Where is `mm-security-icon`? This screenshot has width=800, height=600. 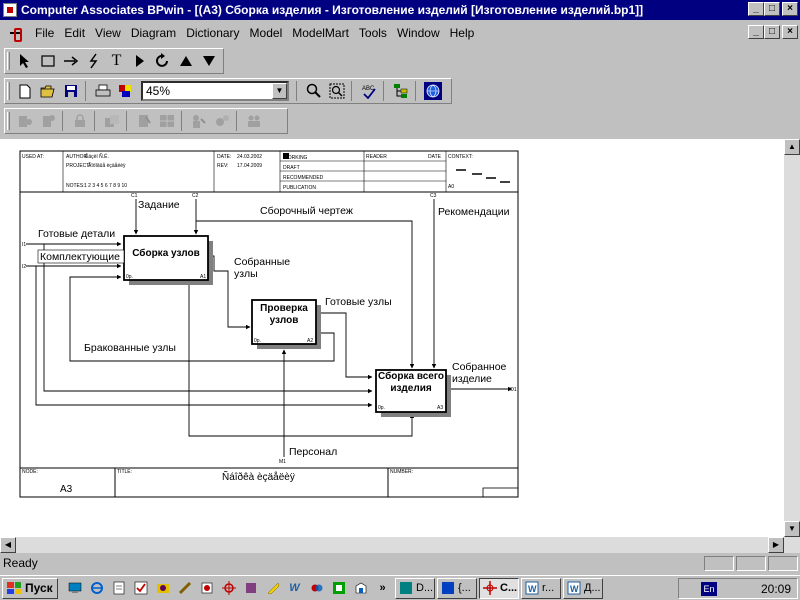
mm-security-icon is located at coordinates (198, 121).